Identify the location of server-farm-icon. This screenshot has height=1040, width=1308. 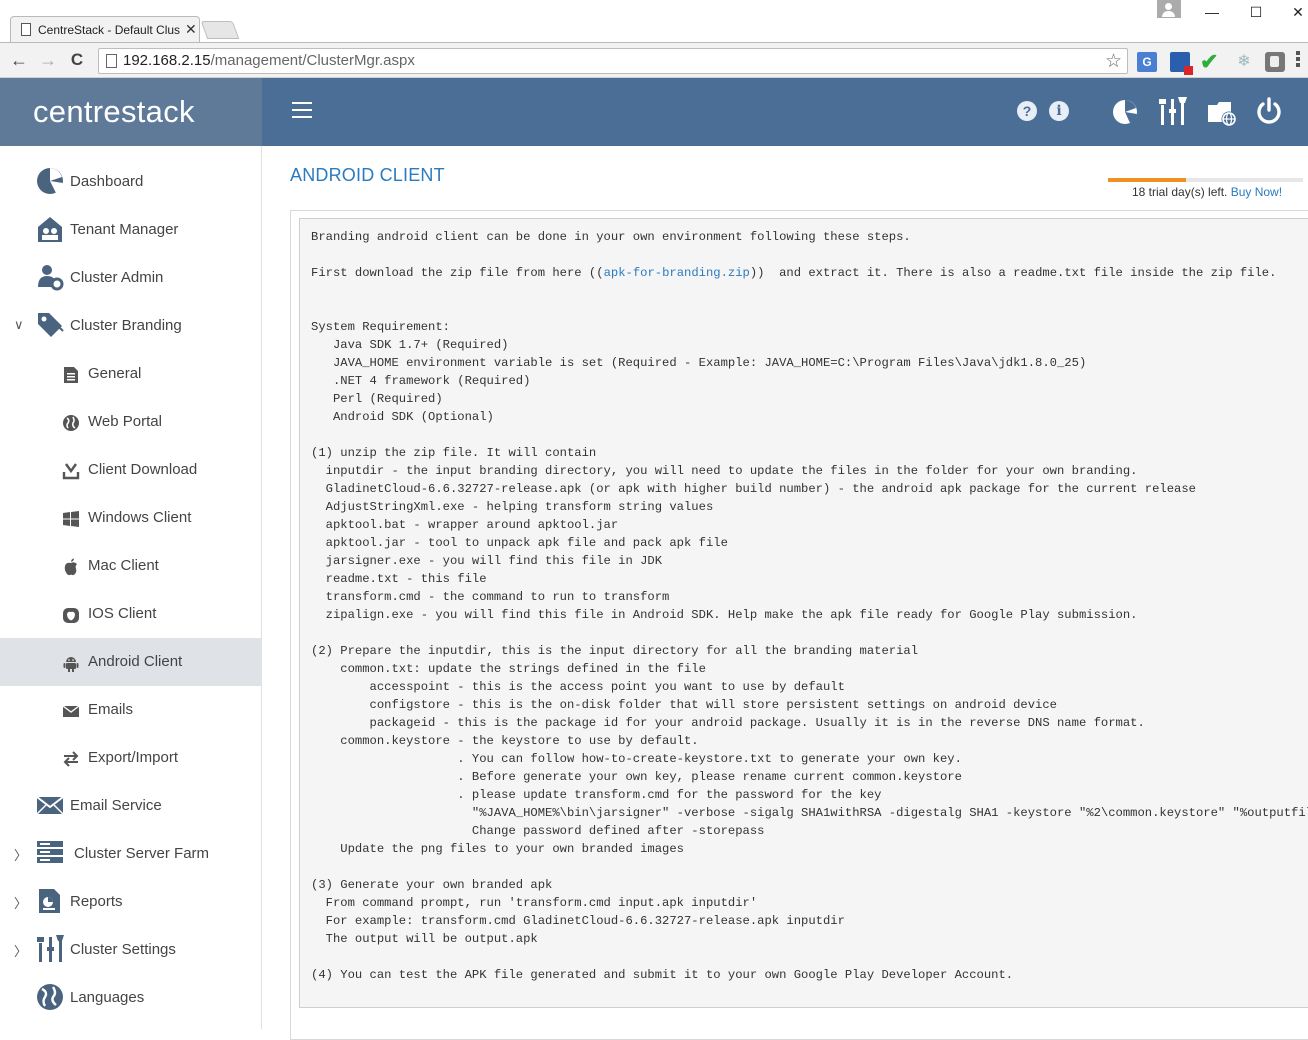
(50, 852).